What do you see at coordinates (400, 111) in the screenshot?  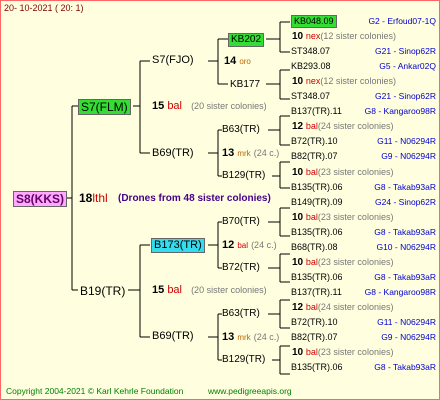 I see `g4-breeder-code-6: G8 - Kangaroo98R` at bounding box center [400, 111].